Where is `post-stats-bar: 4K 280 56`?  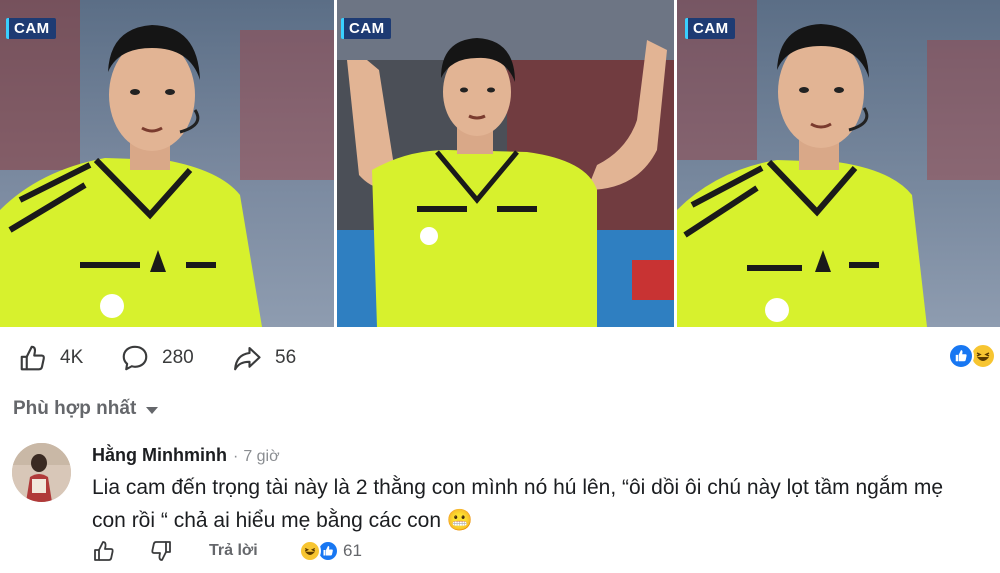 post-stats-bar: 4K 280 56 is located at coordinates (500, 358).